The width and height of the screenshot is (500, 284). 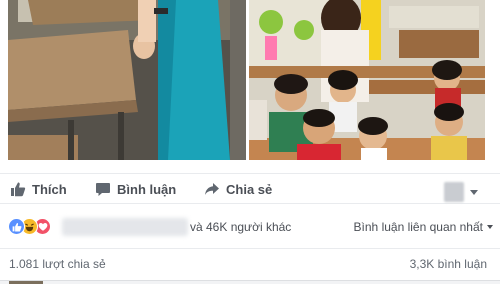 I want to click on comment-bubble-icon, so click(x=103, y=189).